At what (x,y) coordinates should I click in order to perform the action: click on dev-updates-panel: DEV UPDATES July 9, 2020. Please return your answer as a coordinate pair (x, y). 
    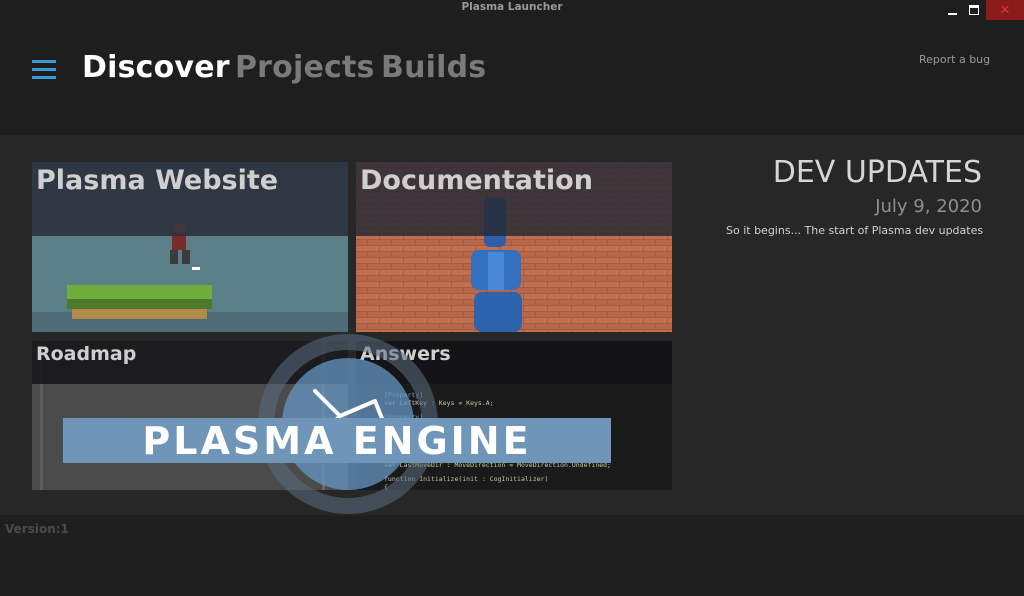
    Looking at the image, I should click on (877, 186).